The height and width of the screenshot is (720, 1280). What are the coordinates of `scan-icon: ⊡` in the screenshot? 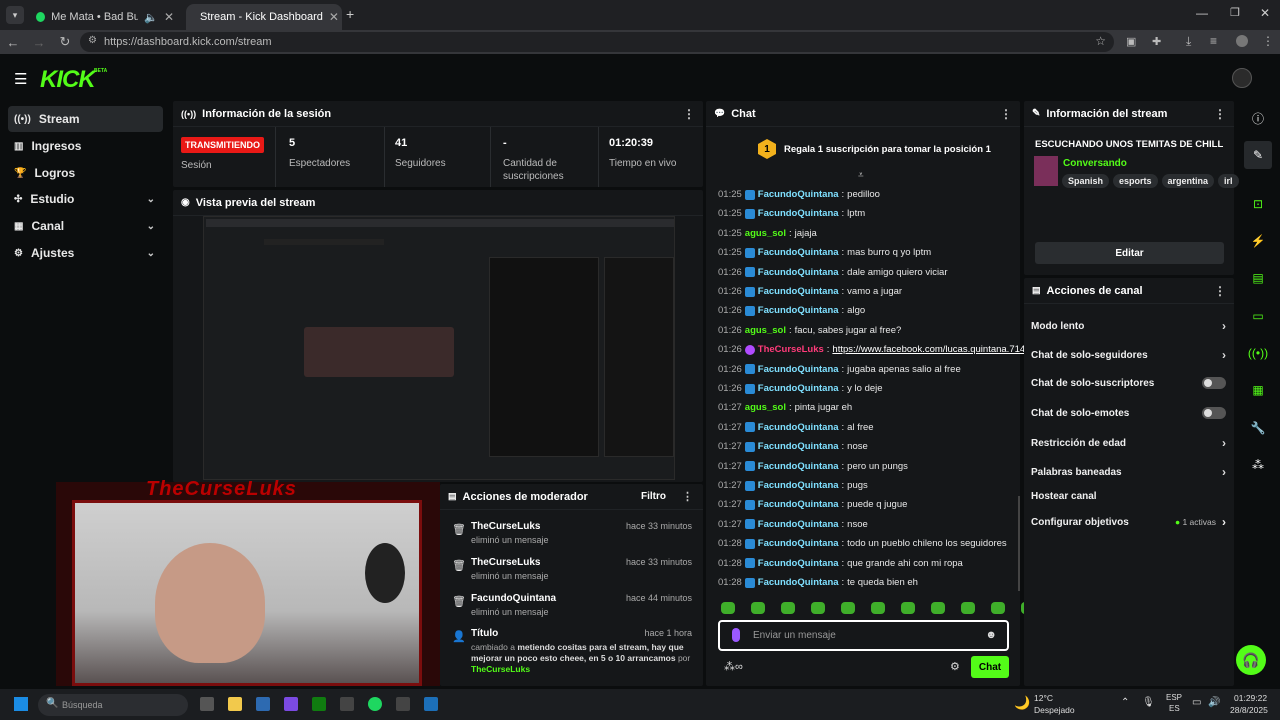 It's located at (1258, 204).